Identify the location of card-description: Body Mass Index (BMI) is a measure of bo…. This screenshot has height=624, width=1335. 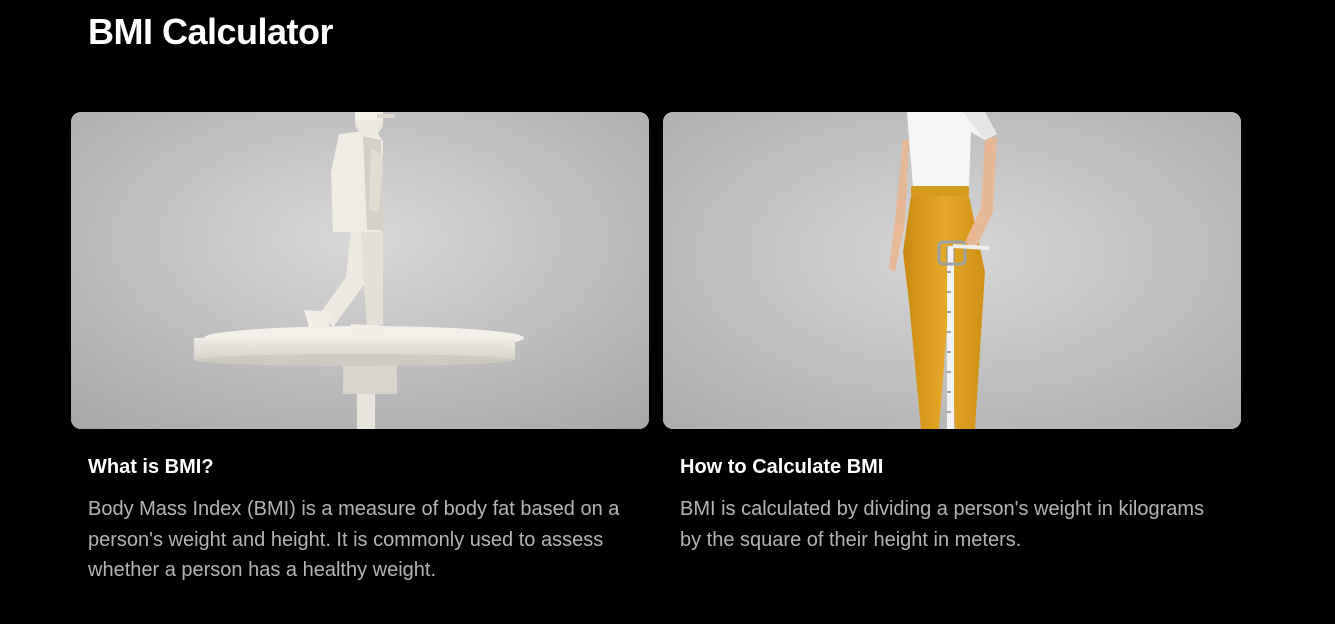
(354, 539).